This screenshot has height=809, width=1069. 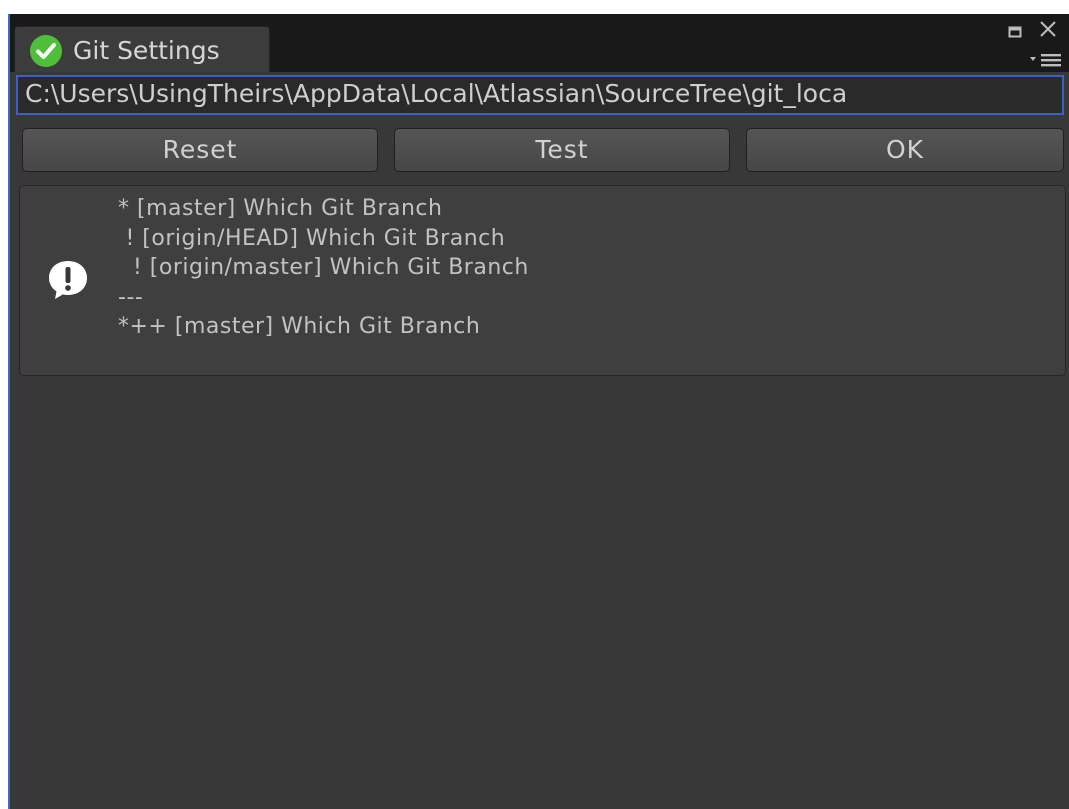 I want to click on branch-line: * [master] Which Git Branch, so click(x=280, y=208).